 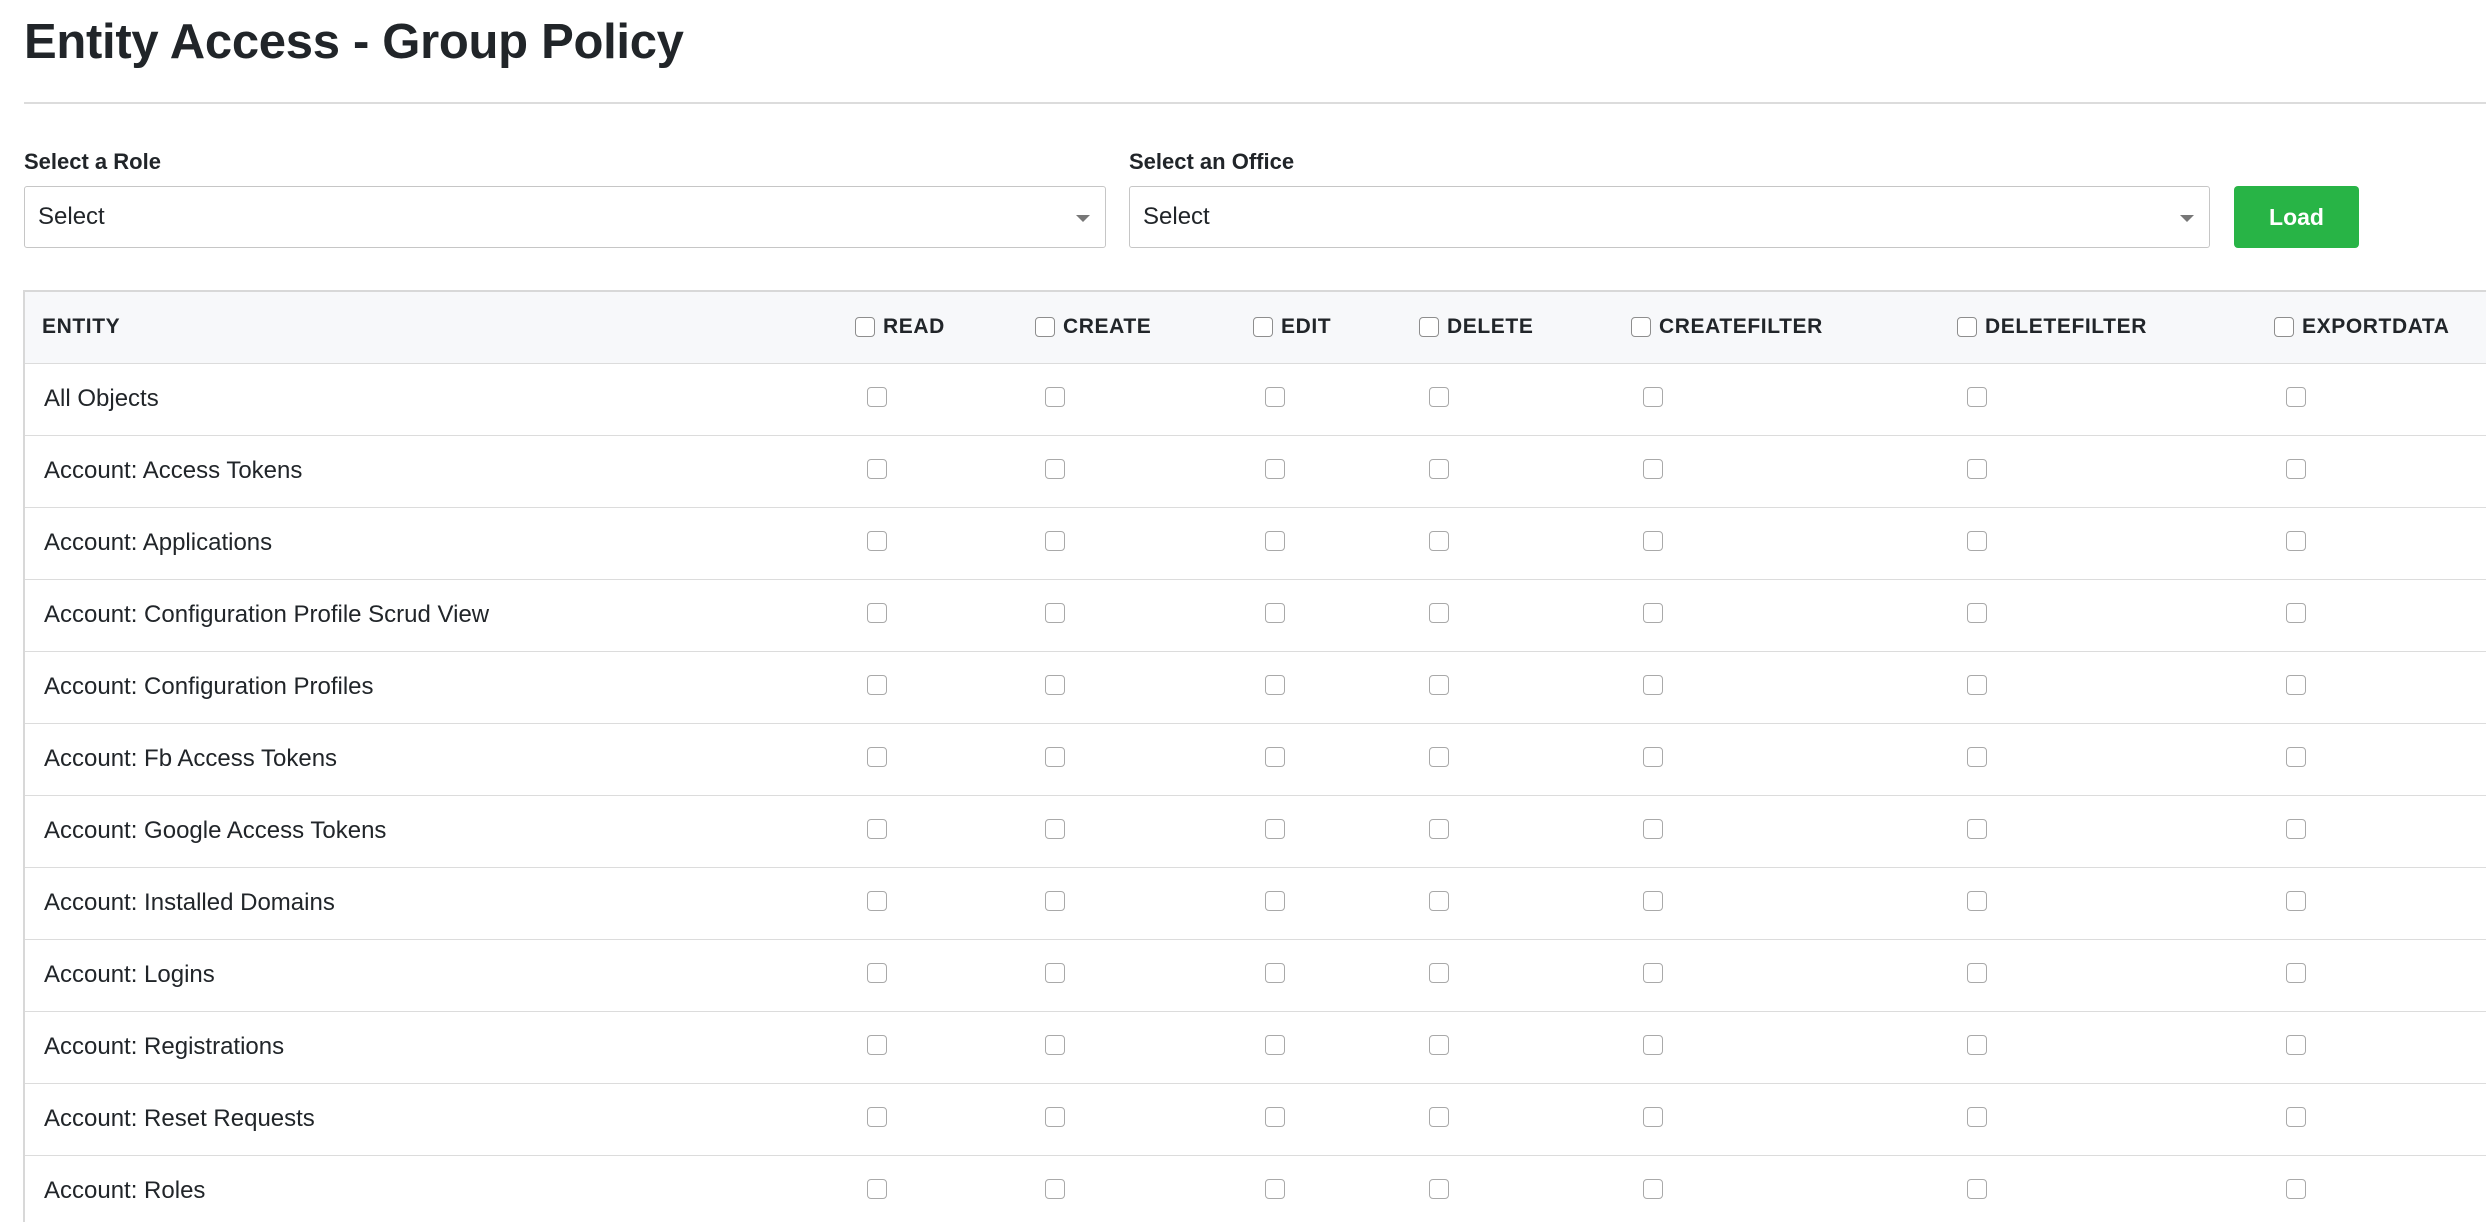 I want to click on entity-name: Account: Roles, so click(x=125, y=1190).